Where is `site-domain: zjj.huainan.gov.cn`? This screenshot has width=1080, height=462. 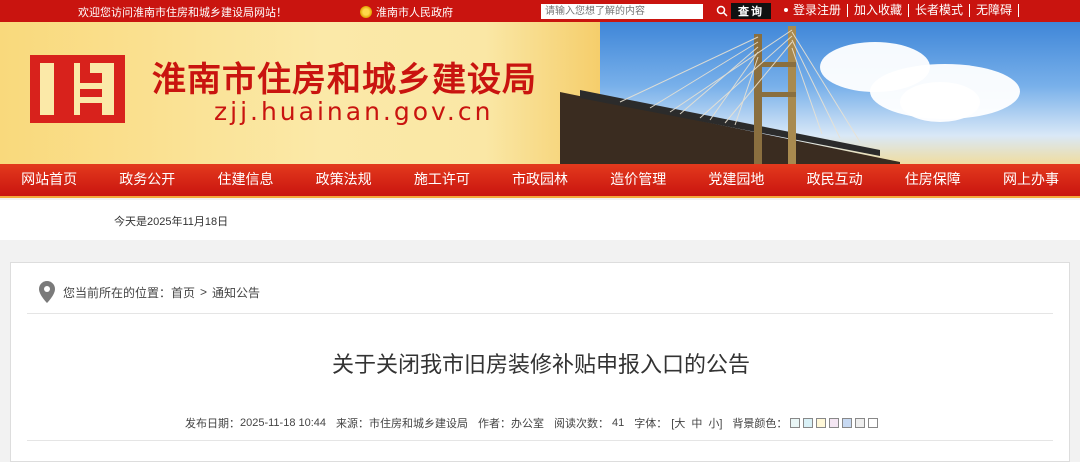 site-domain: zjj.huainan.gov.cn is located at coordinates (354, 111).